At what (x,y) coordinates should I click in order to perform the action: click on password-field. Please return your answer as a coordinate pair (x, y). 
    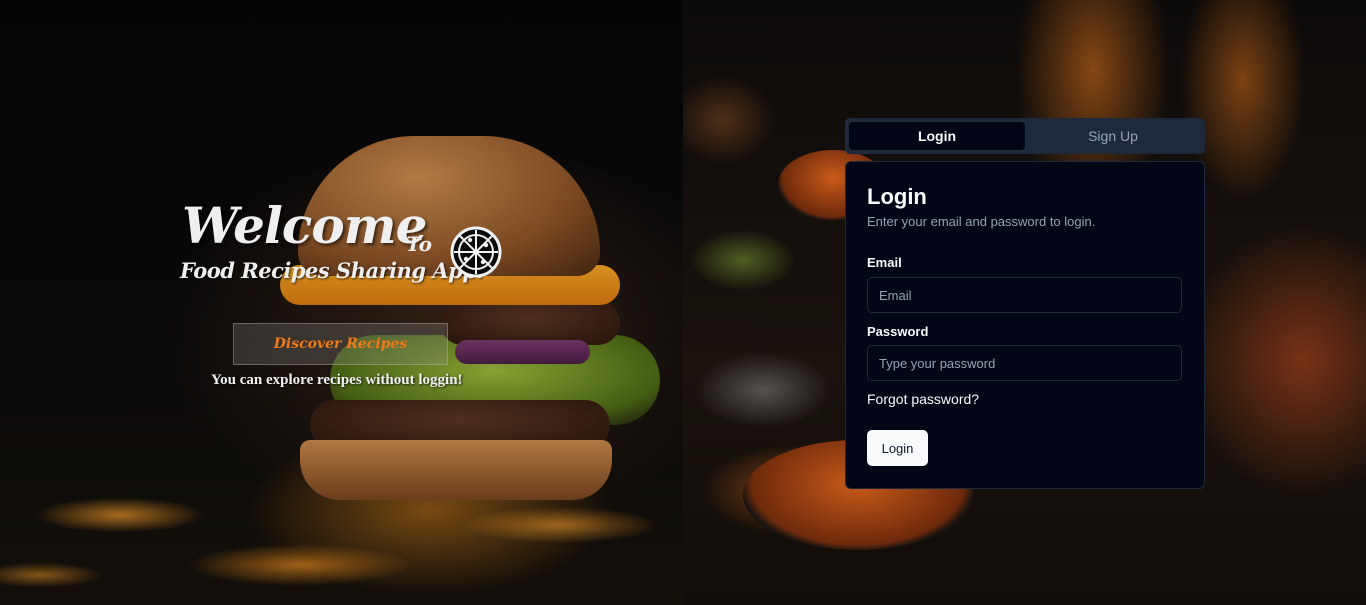
    Looking at the image, I should click on (1024, 363).